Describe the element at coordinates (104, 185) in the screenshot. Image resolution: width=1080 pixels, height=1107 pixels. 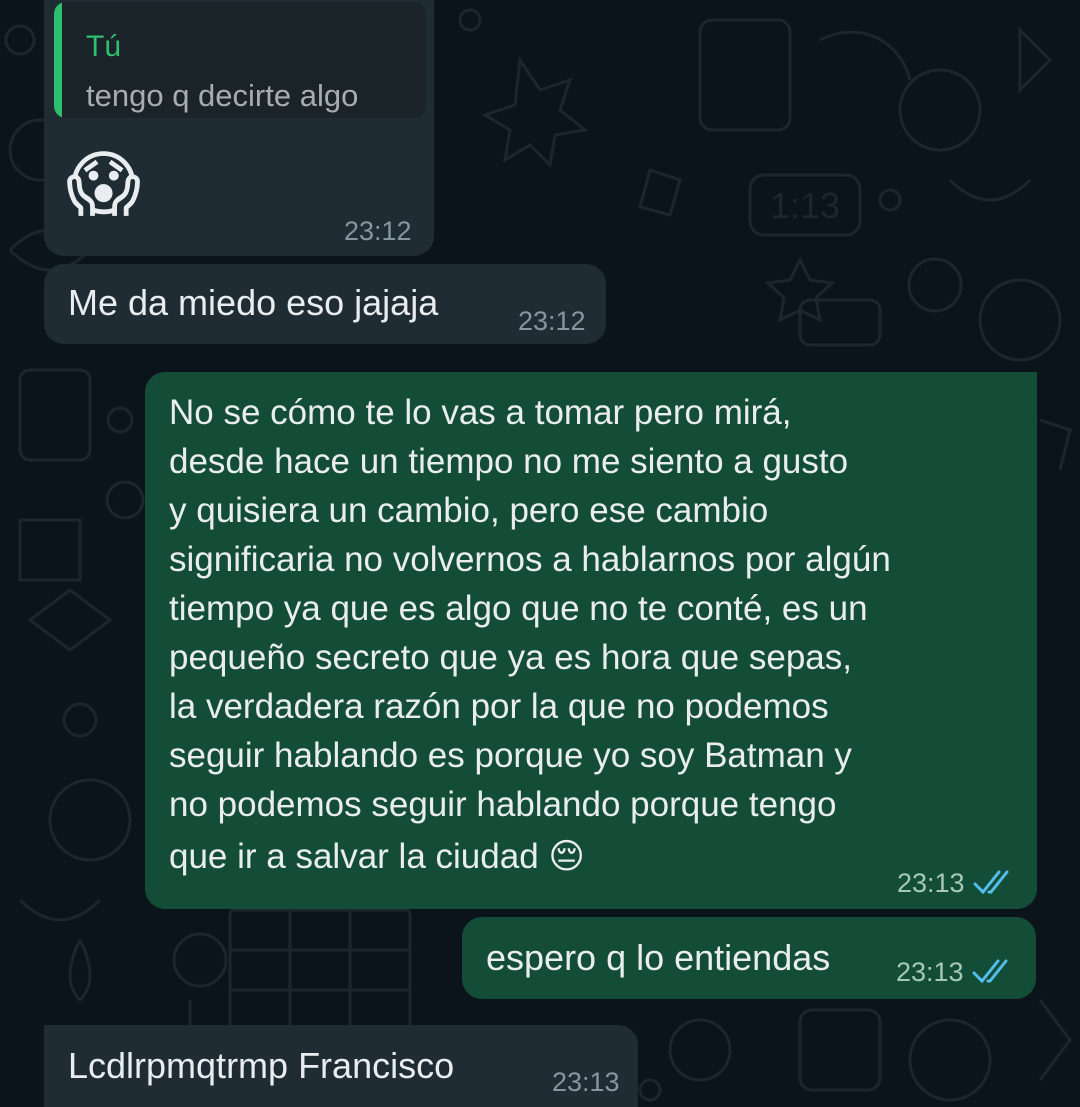
I see `message-emoji: 😱` at that location.